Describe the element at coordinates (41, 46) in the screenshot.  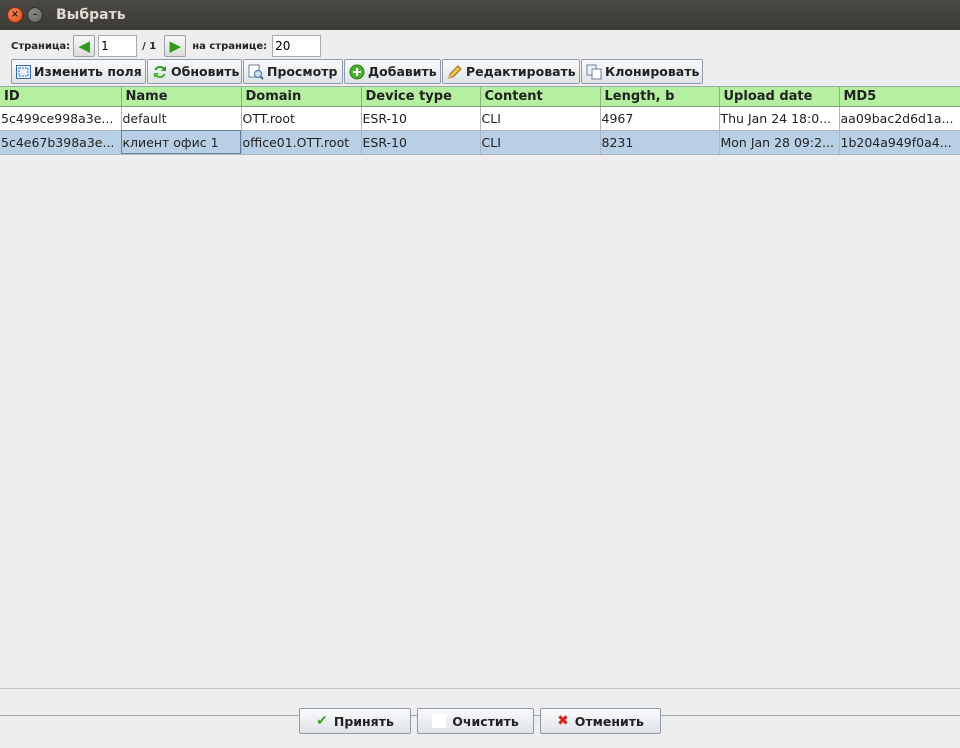
I see `page-label: Страница:` at that location.